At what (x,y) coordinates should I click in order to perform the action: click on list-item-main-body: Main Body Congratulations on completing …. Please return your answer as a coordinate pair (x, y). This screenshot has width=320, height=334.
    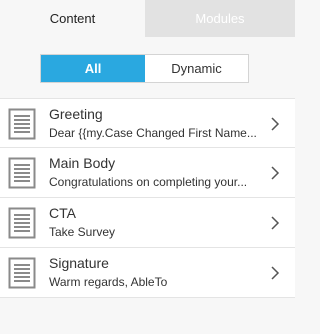
    Looking at the image, I should click on (147, 173).